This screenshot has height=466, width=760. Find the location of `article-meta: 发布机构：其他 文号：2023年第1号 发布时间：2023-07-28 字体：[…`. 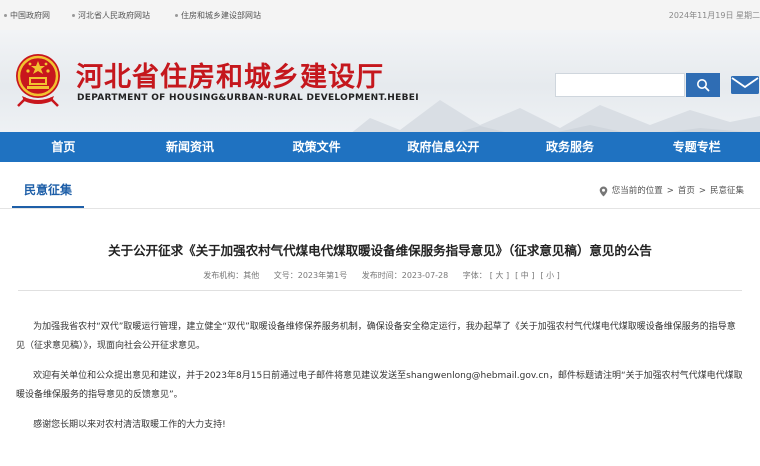

article-meta: 发布机构：其他 文号：2023年第1号 发布时间：2023-07-28 字体：[… is located at coordinates (380, 275).